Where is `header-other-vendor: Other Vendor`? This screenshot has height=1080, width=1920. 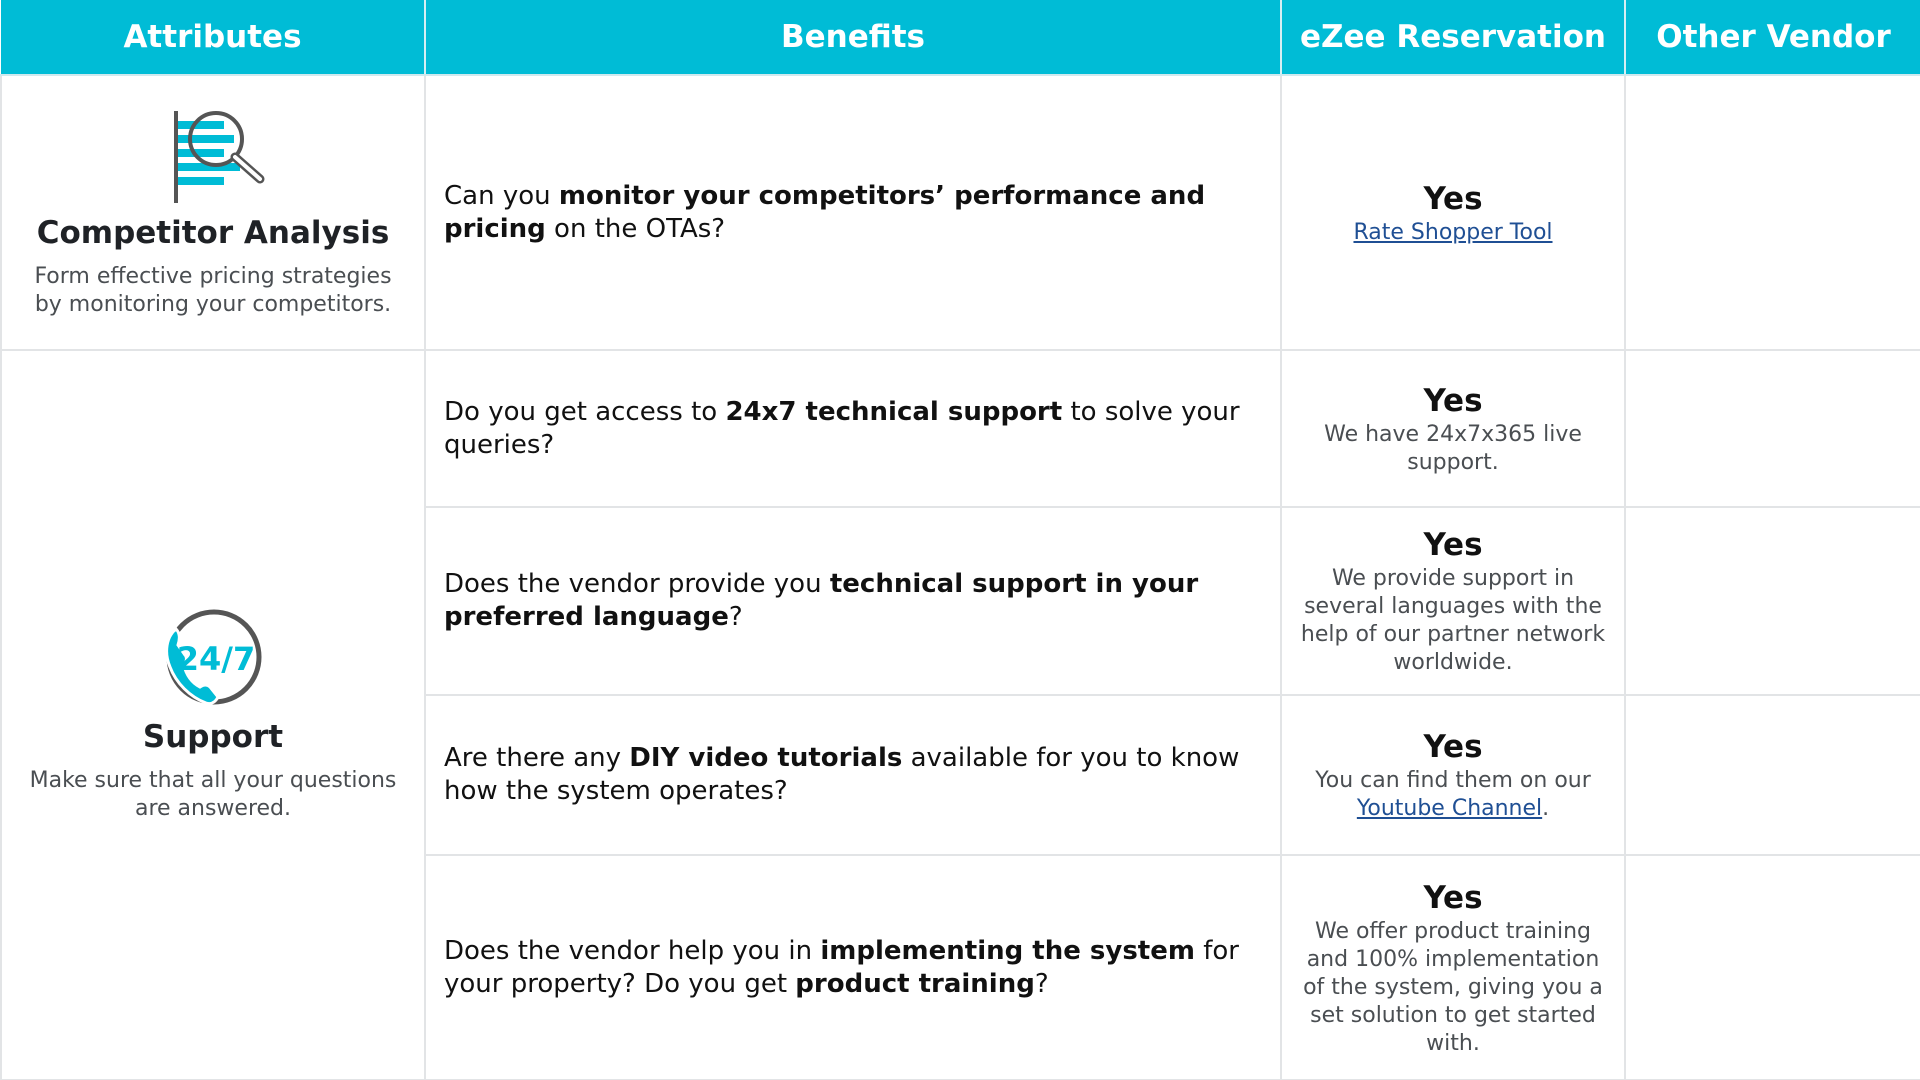 header-other-vendor: Other Vendor is located at coordinates (1772, 38).